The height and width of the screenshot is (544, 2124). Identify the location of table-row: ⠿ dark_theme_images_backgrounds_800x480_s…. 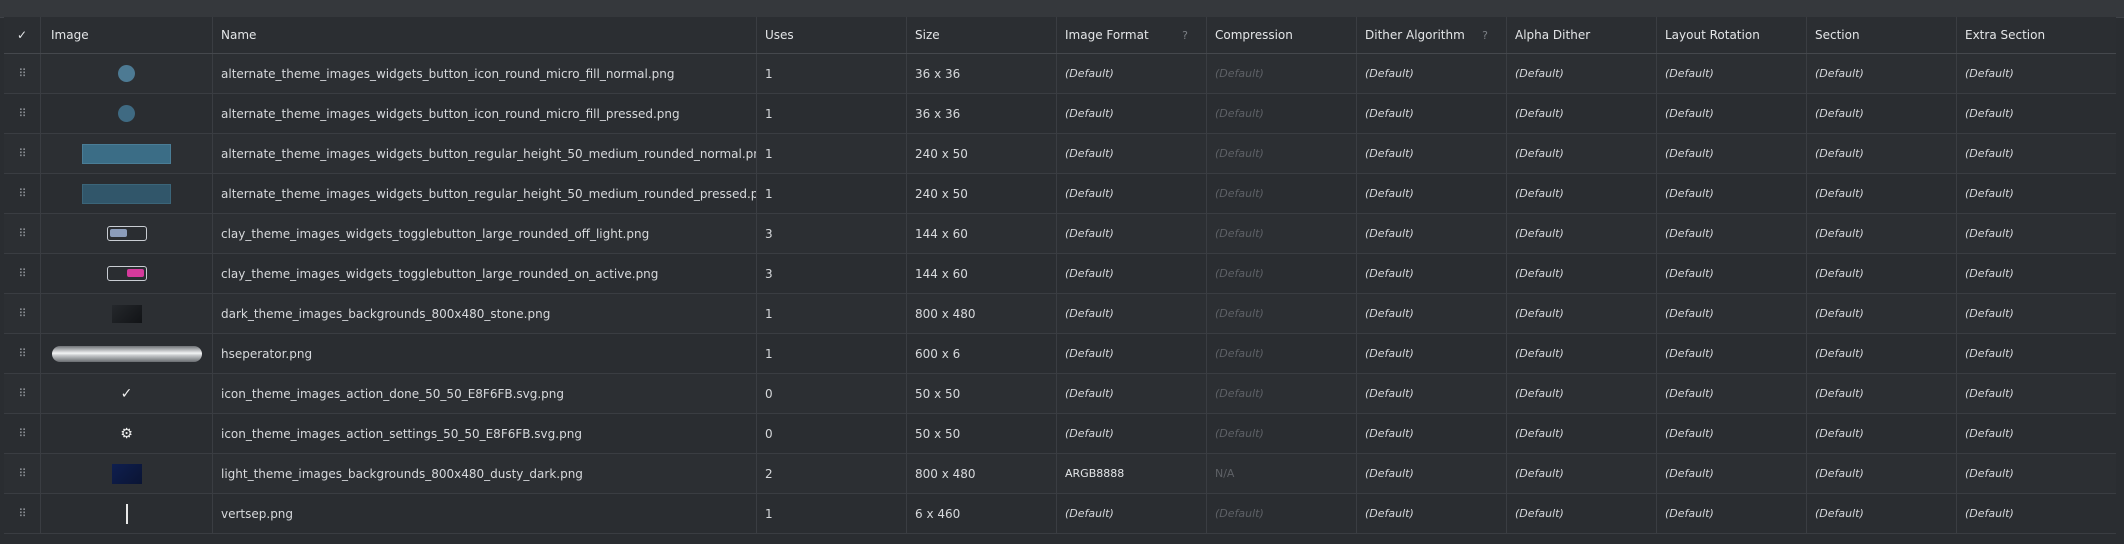
(1060, 314).